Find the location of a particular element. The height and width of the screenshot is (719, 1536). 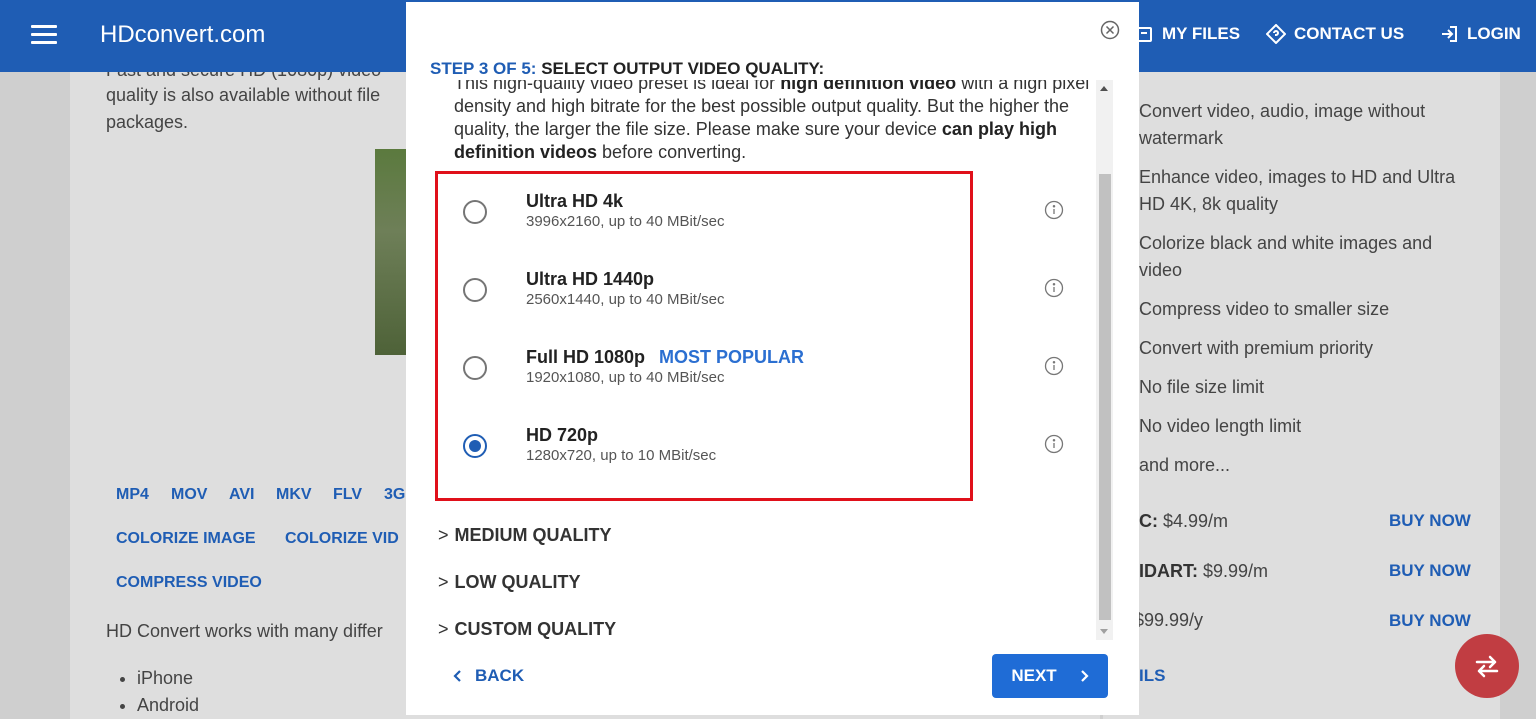

login-icon is located at coordinates (1449, 34).